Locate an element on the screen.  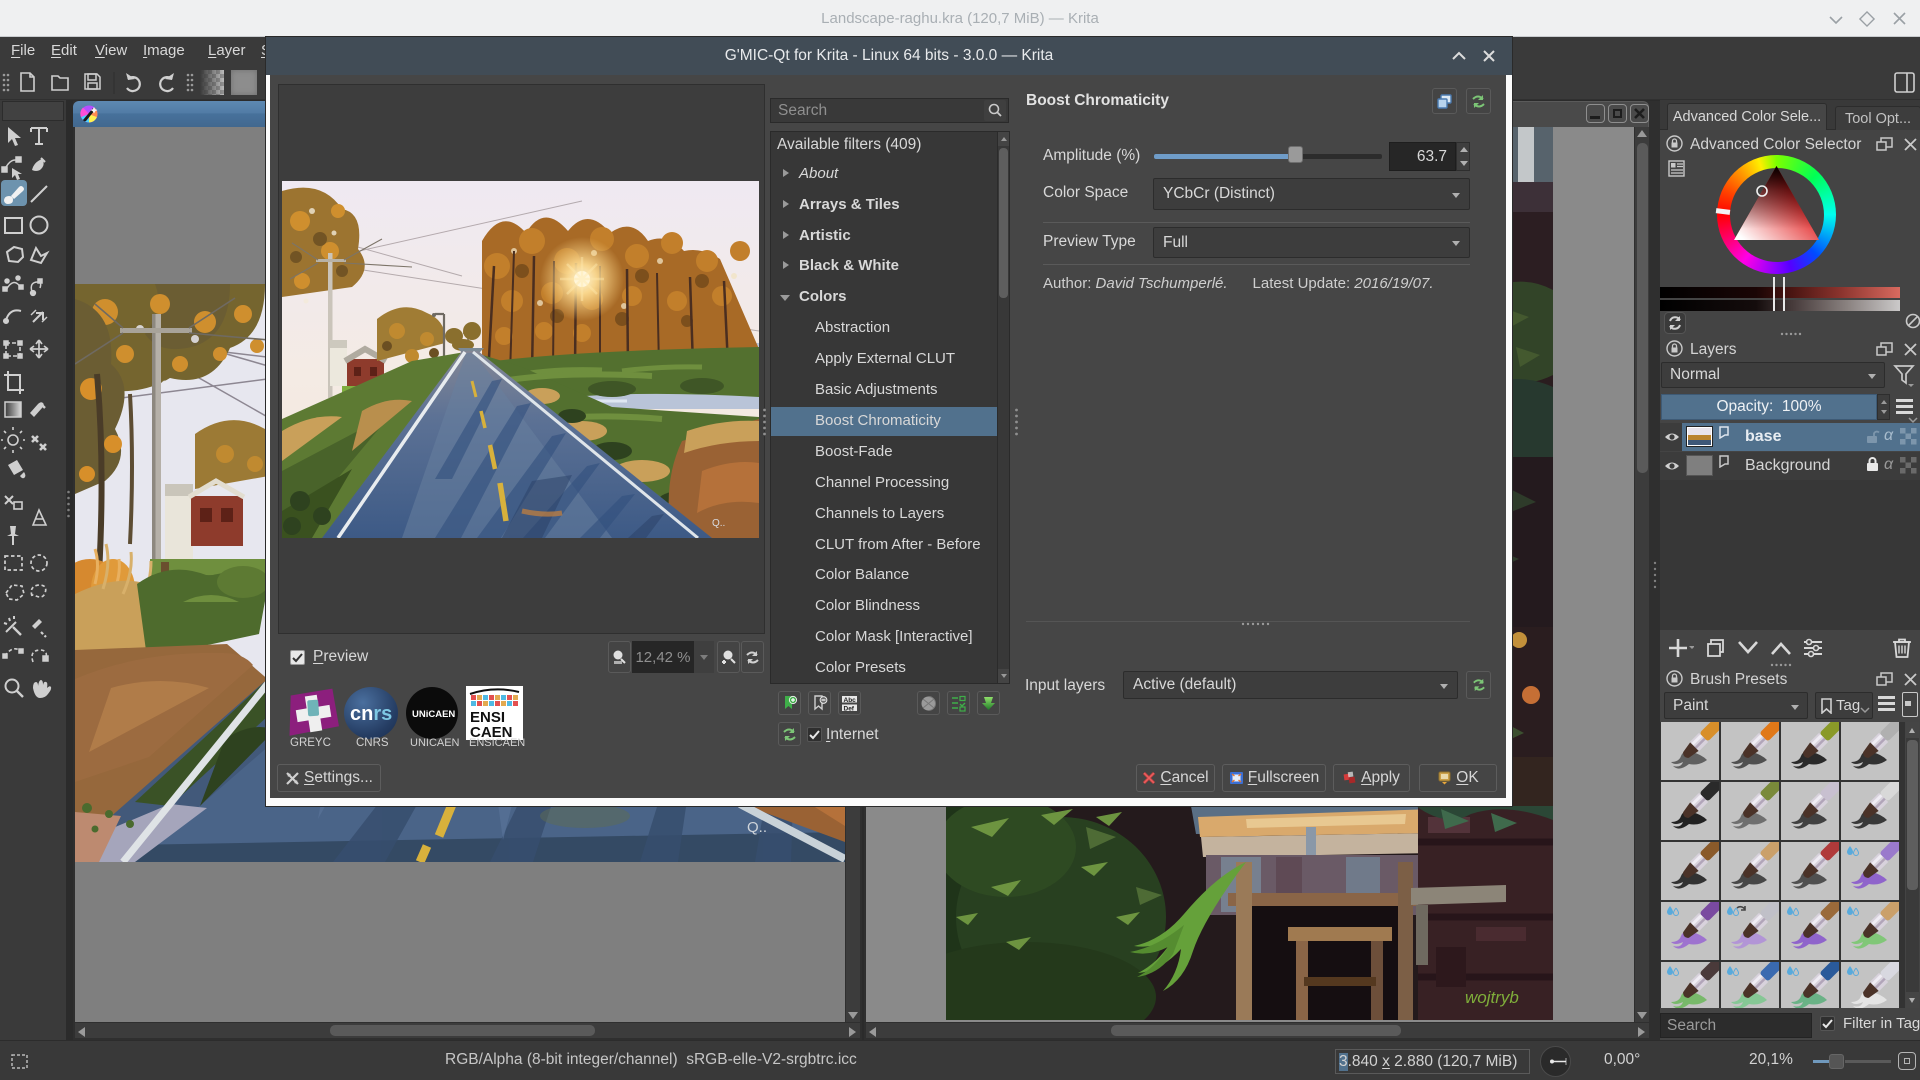
svg-text: cnrs is located at coordinates (371, 714).